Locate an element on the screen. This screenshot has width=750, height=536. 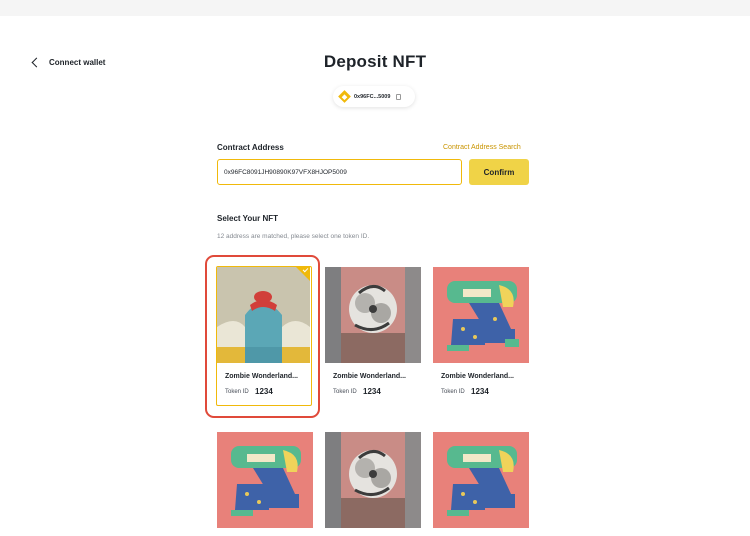
page-title: Deposit NFT is located at coordinates (375, 61).